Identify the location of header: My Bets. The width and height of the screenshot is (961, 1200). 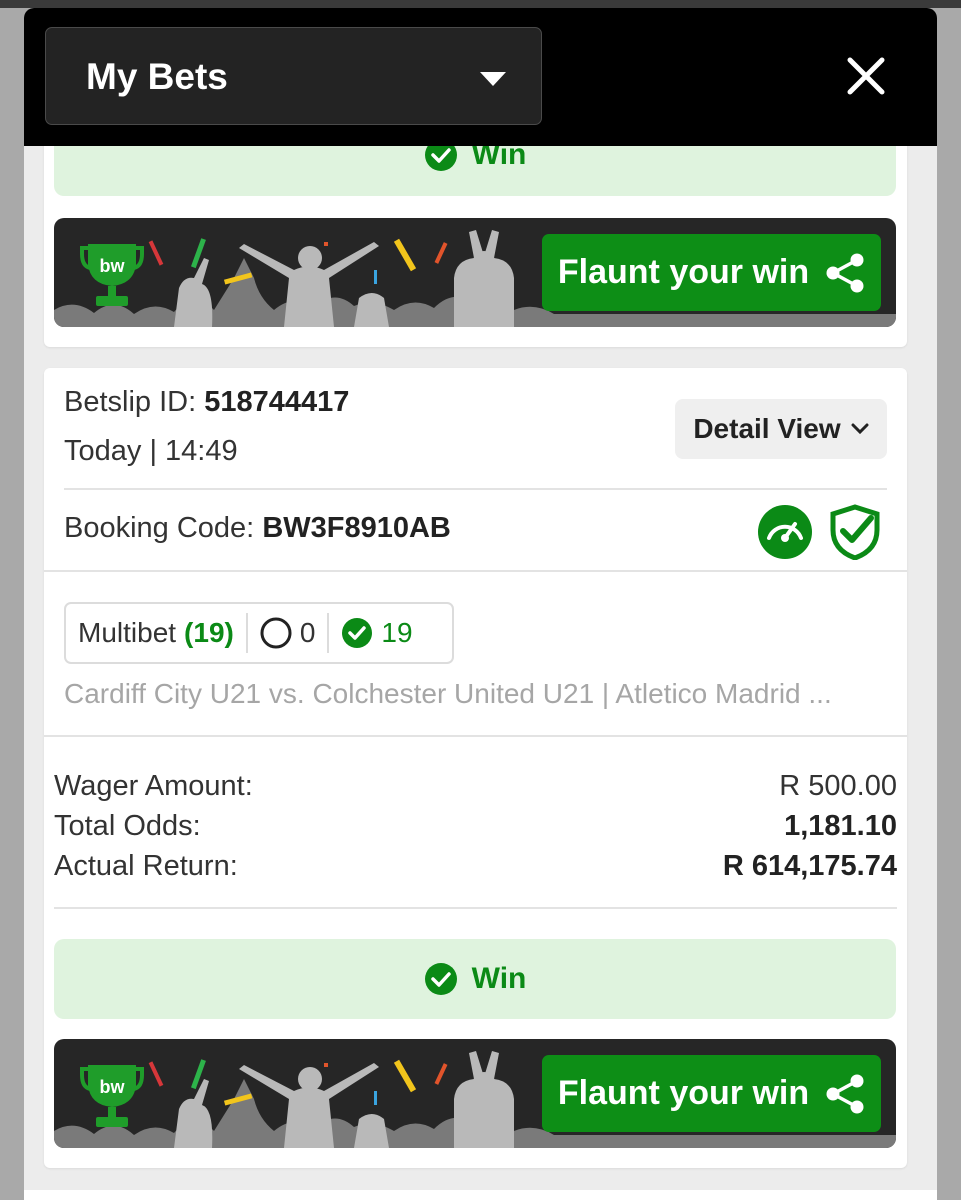
(480, 77).